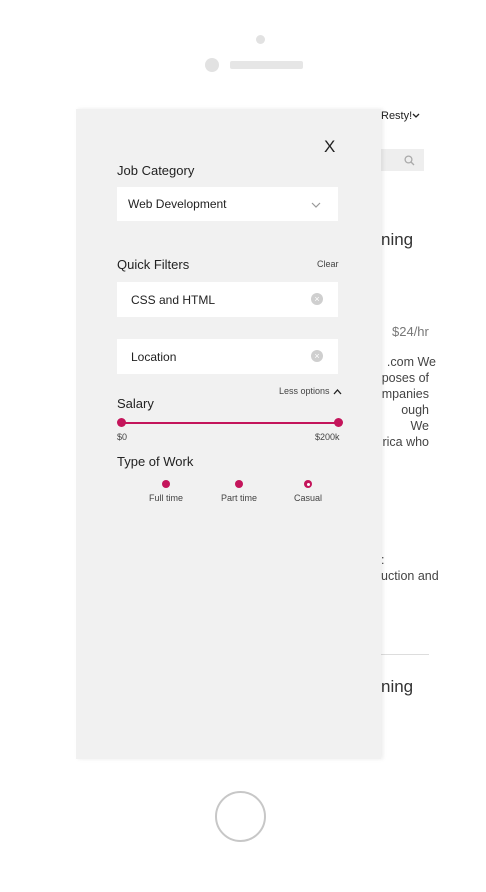 The width and height of the screenshot is (486, 892). What do you see at coordinates (121, 422) in the screenshot?
I see `salary-min-handle` at bounding box center [121, 422].